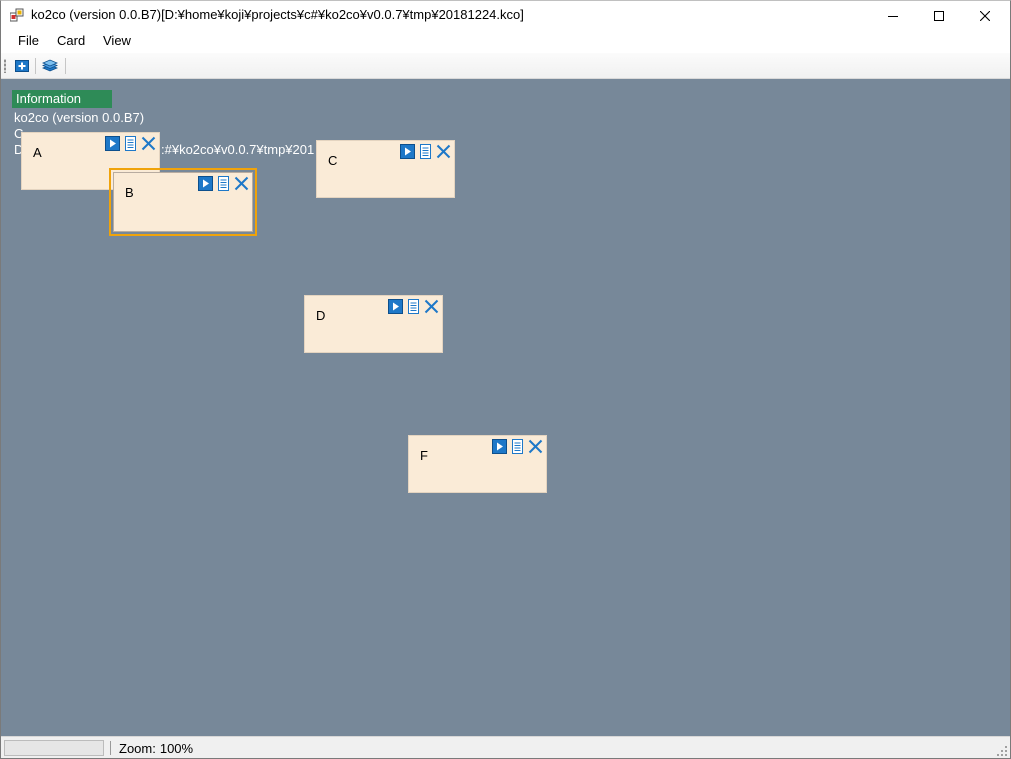  I want to click on add-card-button, so click(22, 66).